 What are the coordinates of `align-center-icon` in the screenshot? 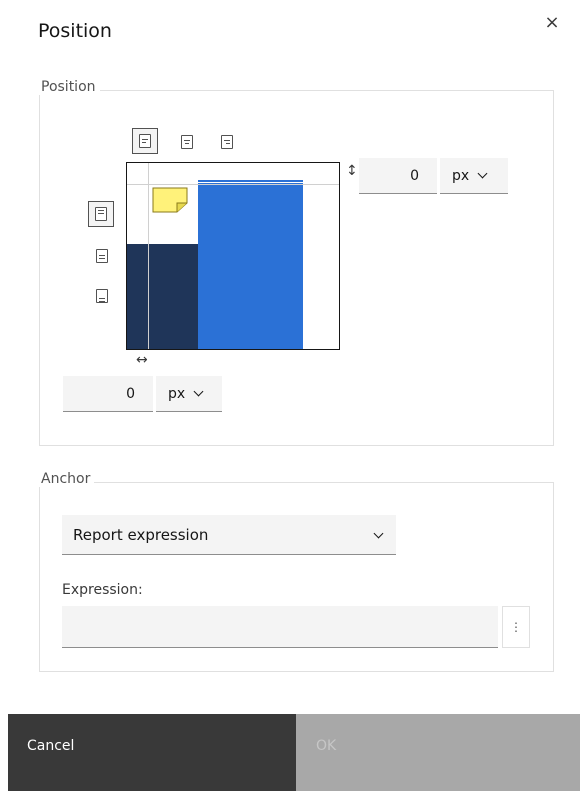 It's located at (187, 142).